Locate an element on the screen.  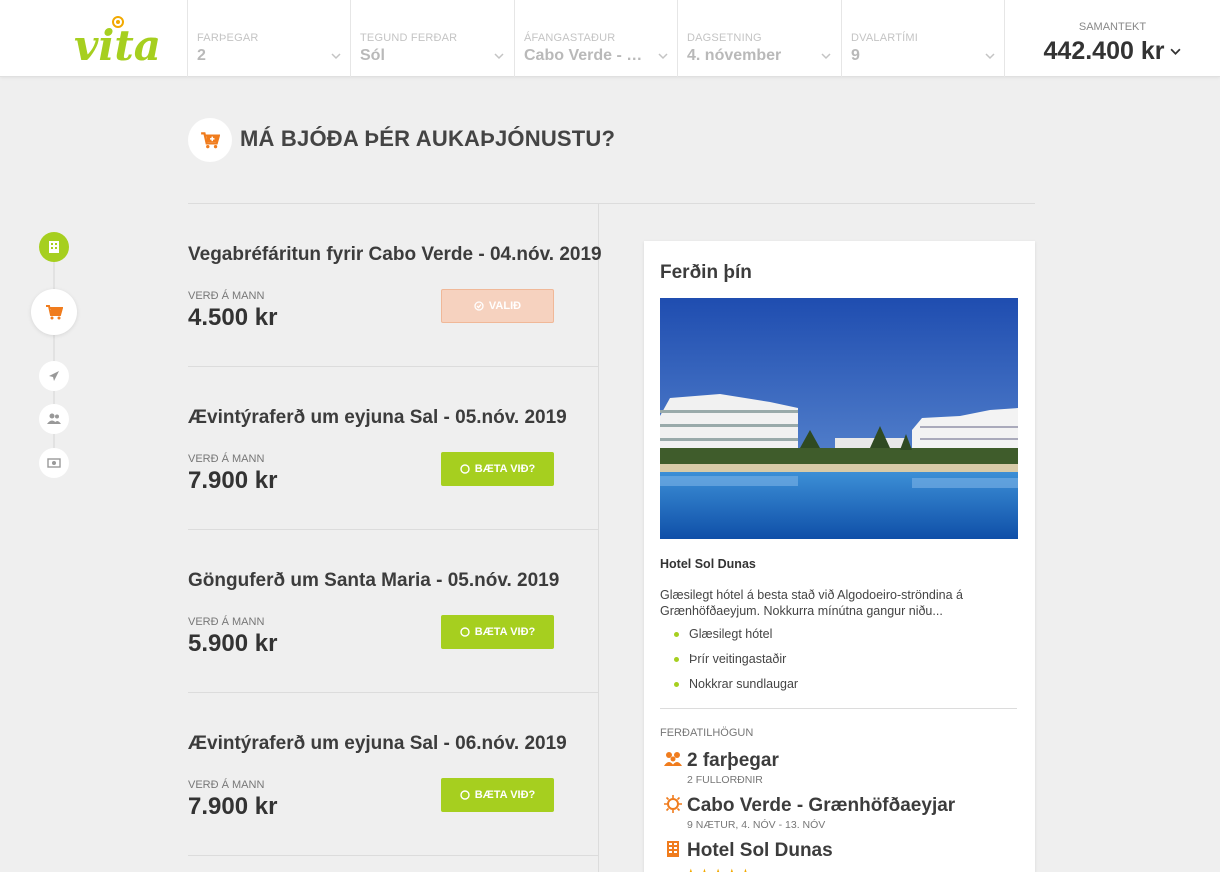
feature-item: Þrír veitingastaðir is located at coordinates (834, 659).